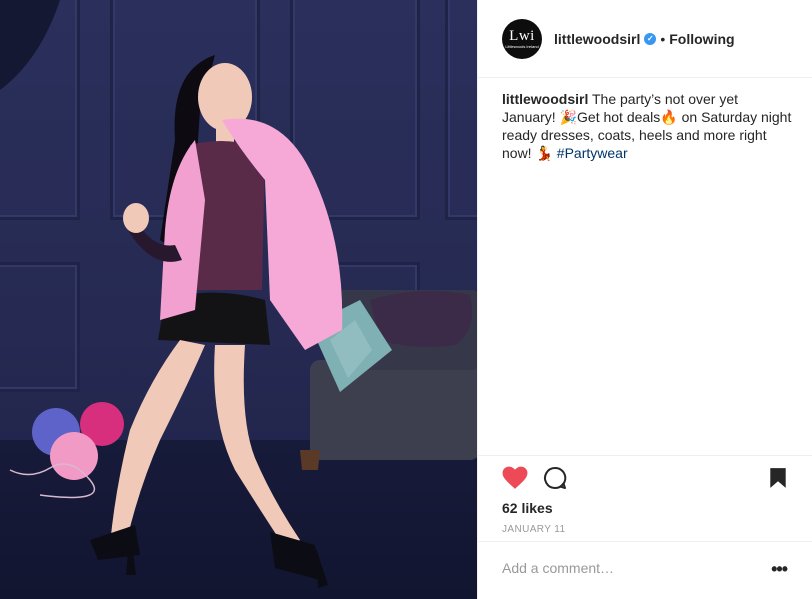 The height and width of the screenshot is (599, 812). What do you see at coordinates (701, 39) in the screenshot?
I see `following-button: Following` at bounding box center [701, 39].